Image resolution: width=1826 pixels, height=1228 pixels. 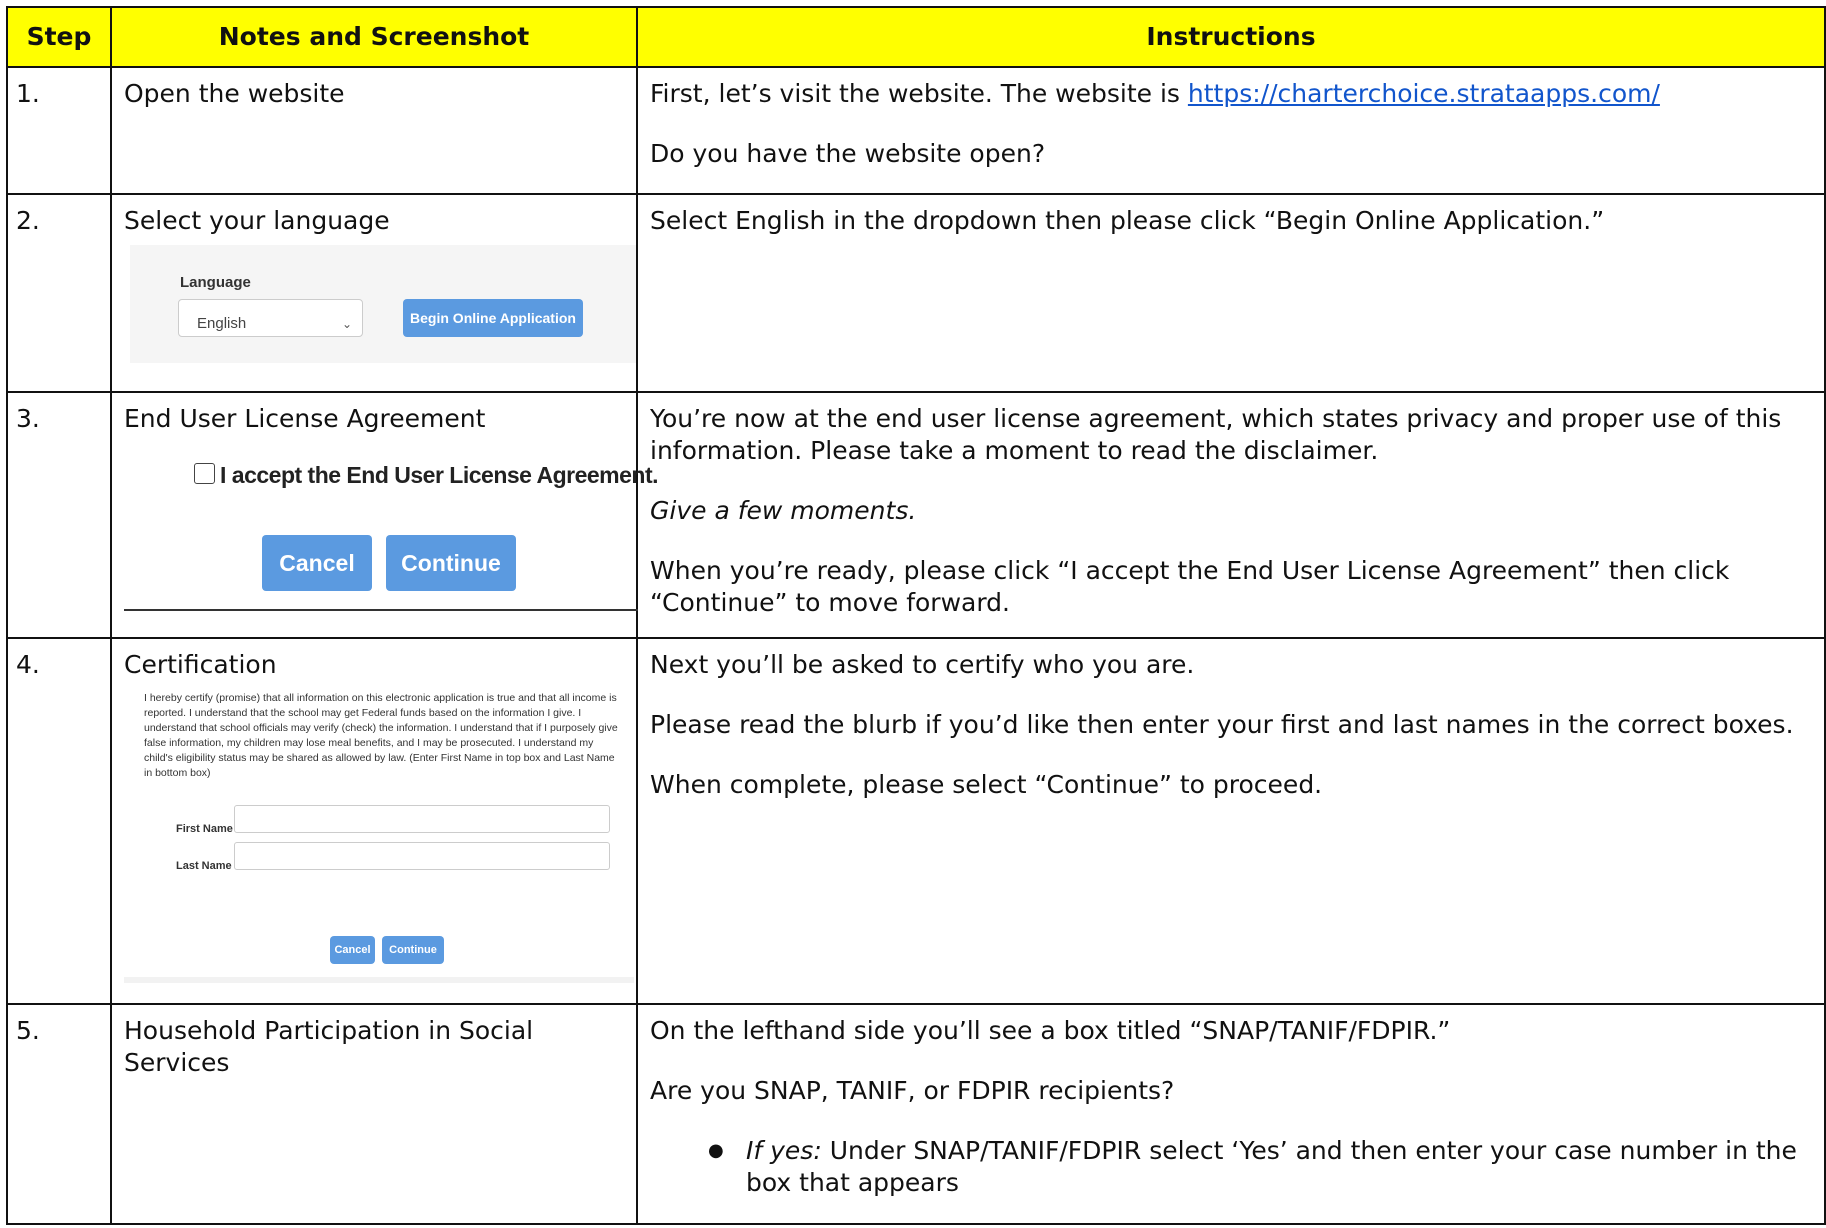 I want to click on step-number: 3., so click(x=59, y=515).